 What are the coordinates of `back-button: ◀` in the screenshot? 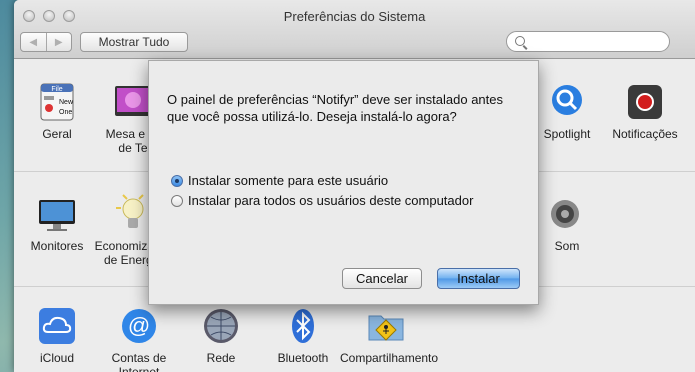 It's located at (34, 42).